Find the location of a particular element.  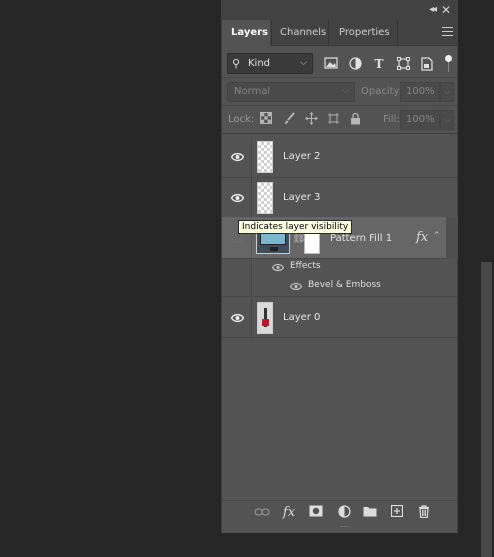

fill-dropdown-icon: ⌵ is located at coordinates (447, 120).